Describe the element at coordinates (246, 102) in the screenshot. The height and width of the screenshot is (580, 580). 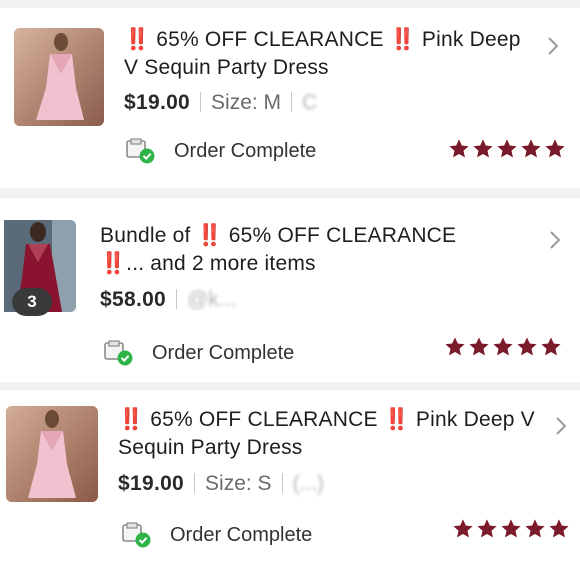
I see `size-label: Size: M` at that location.